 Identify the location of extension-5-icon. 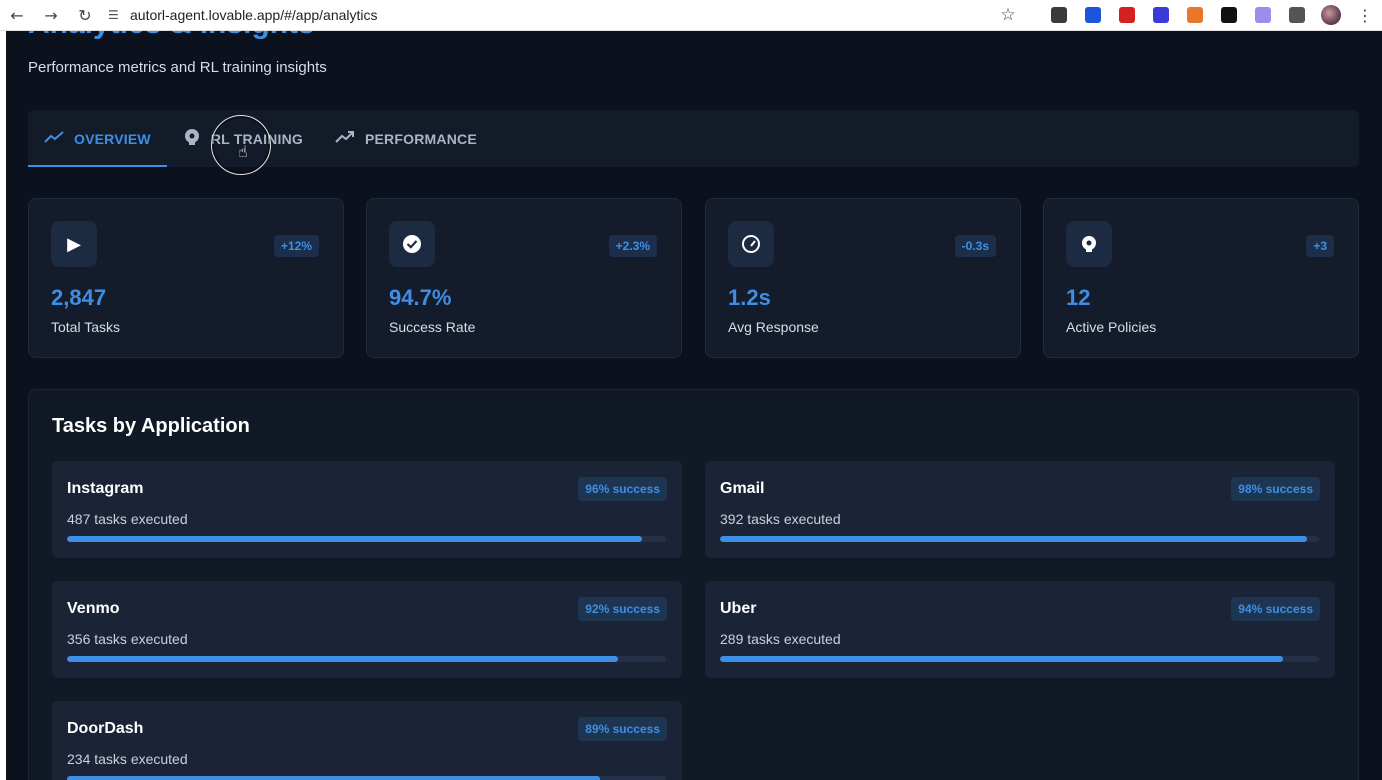
(1195, 15).